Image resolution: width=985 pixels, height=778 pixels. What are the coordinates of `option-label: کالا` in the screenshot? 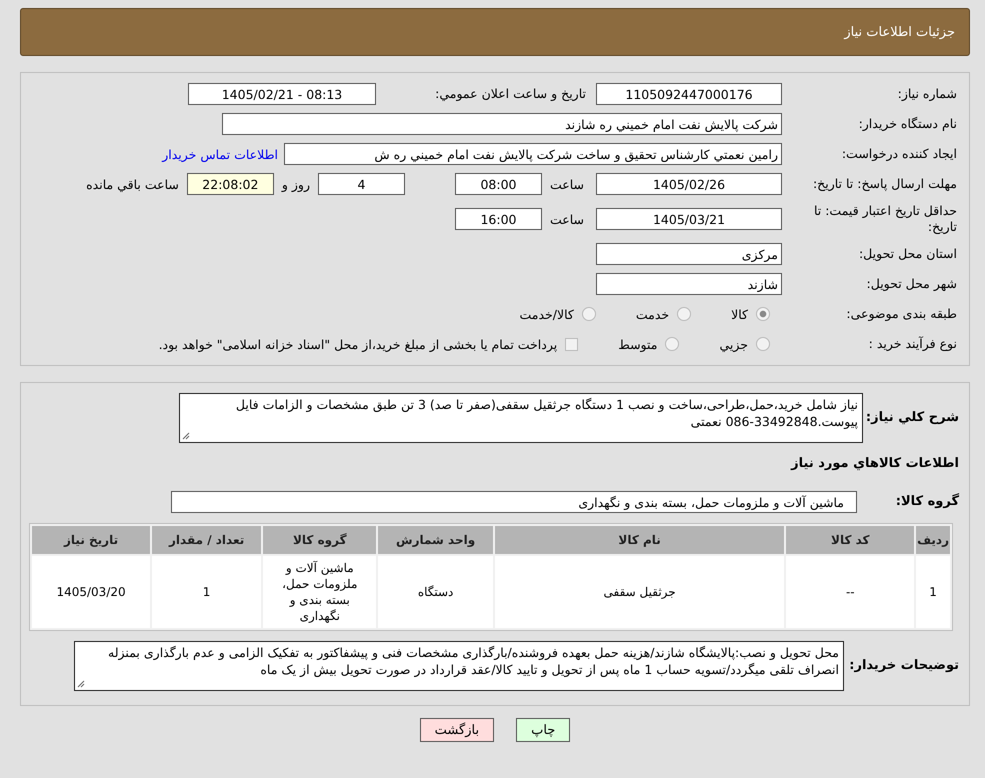 It's located at (739, 314).